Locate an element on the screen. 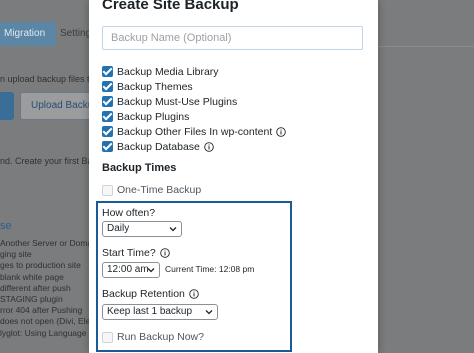 The height and width of the screenshot is (353, 474). background-tabs: Migration Settings is located at coordinates (50, 34).